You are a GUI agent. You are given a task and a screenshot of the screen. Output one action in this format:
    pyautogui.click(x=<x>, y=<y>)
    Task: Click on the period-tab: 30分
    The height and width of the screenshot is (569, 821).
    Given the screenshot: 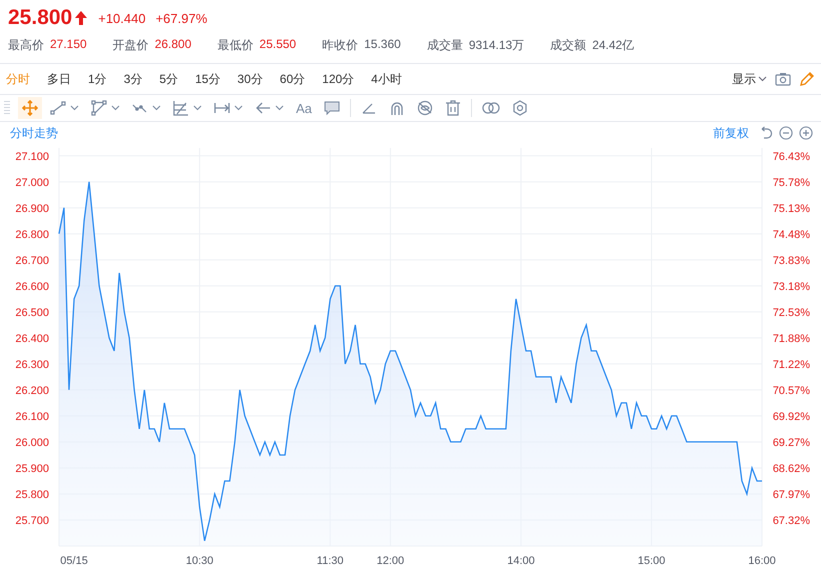 What is the action you would take?
    pyautogui.click(x=250, y=79)
    